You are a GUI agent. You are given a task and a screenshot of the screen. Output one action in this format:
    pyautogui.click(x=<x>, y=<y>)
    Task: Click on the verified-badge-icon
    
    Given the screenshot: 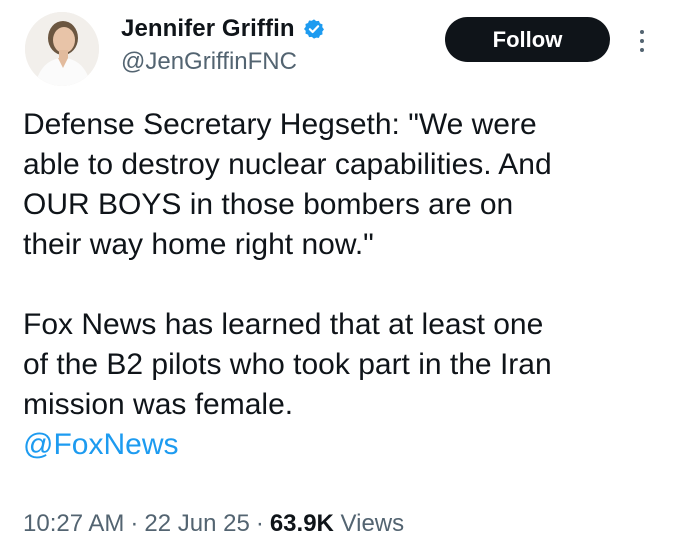 What is the action you would take?
    pyautogui.click(x=314, y=29)
    